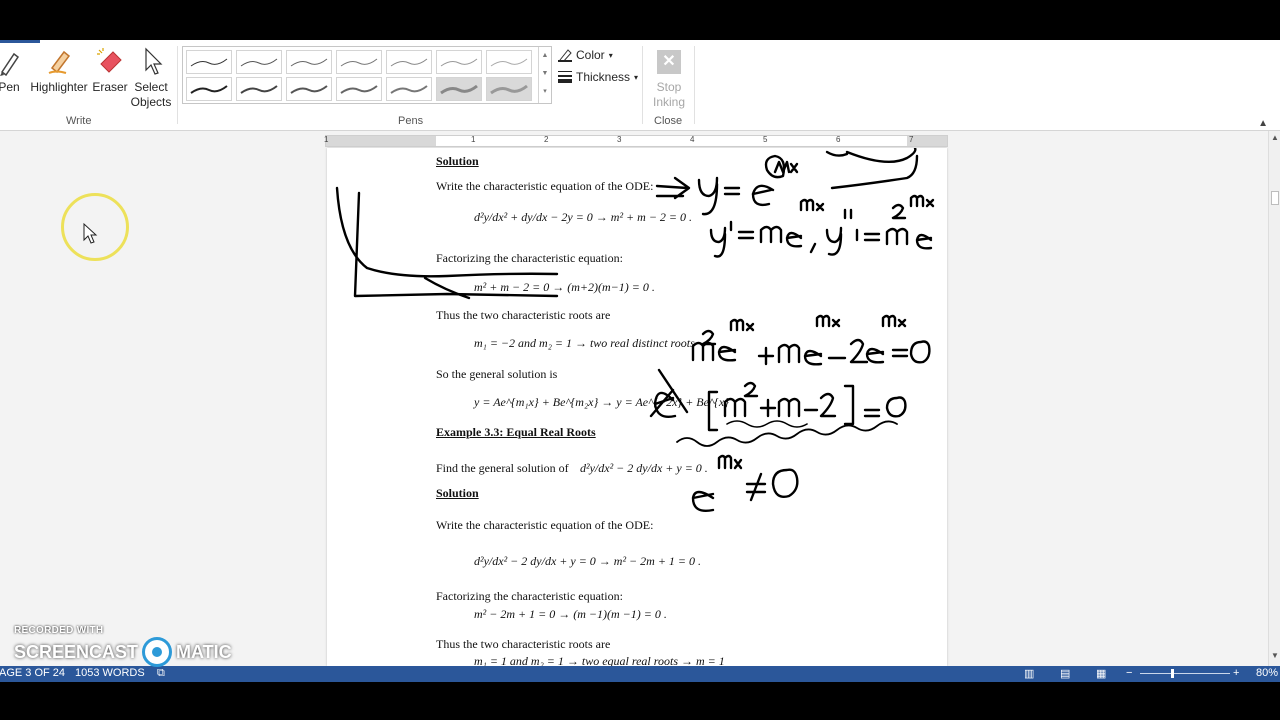 The image size is (1280, 720). I want to click on ruler-left-margin, so click(381, 141).